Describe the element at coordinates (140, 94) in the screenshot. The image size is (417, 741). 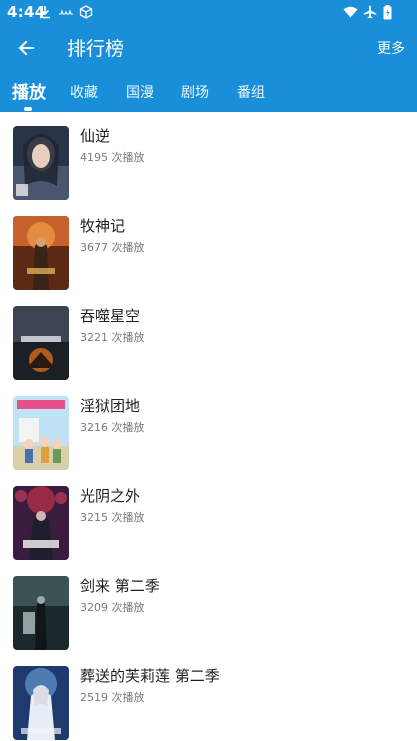
I see `tab-guoman: 国漫` at that location.